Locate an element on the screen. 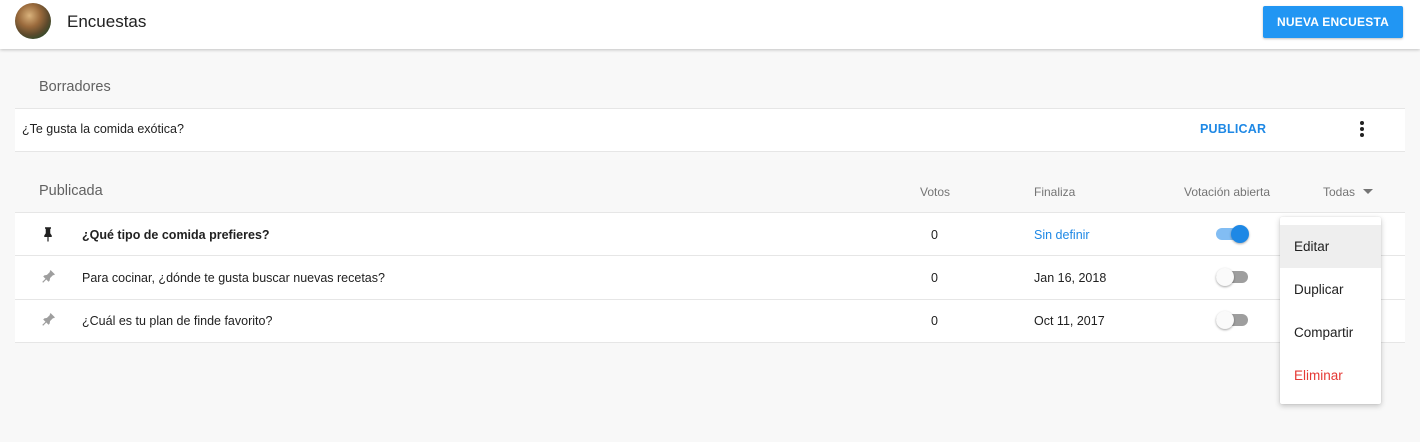 The width and height of the screenshot is (1420, 442). published-section-title: Publicada is located at coordinates (71, 191).